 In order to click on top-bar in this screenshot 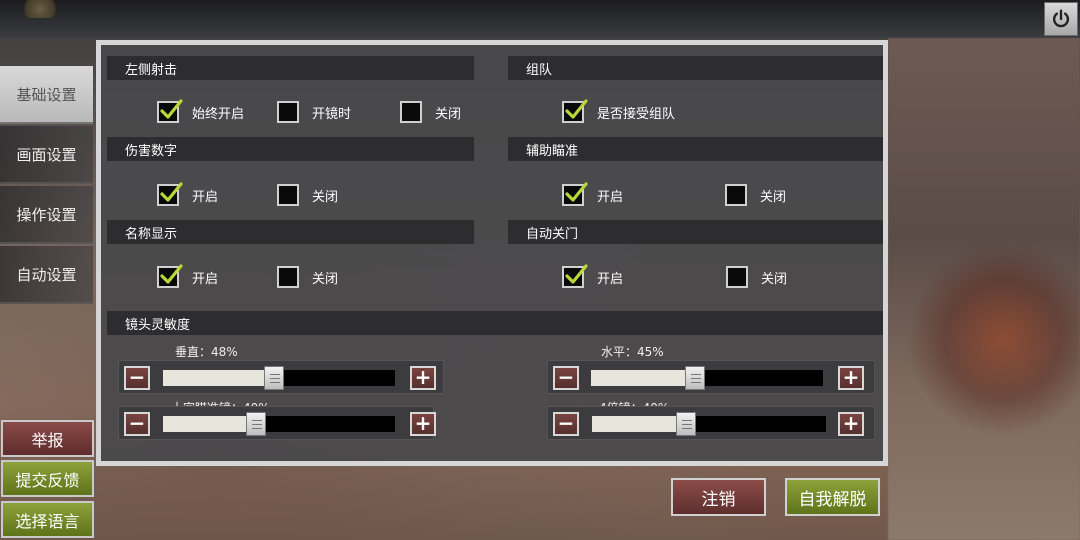, I will do `click(540, 19)`.